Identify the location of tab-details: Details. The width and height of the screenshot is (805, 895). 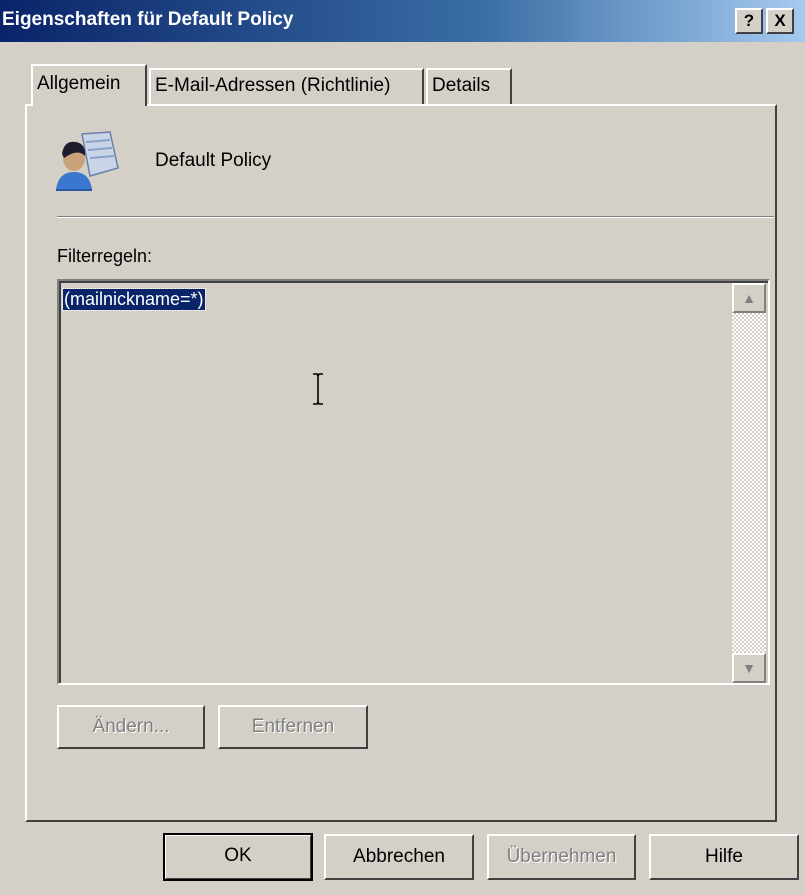
(469, 86).